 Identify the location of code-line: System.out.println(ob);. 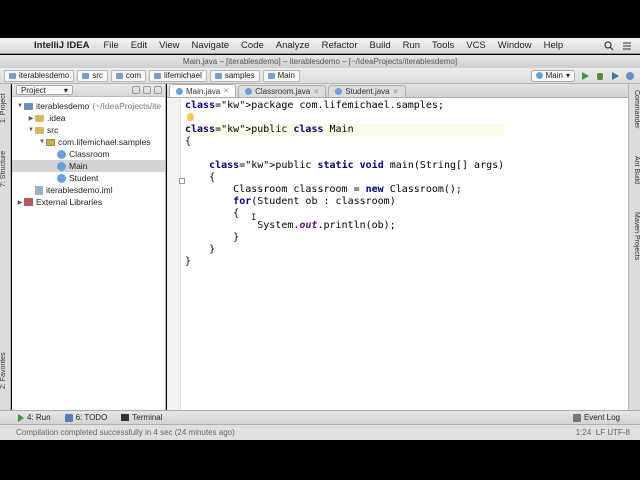
(344, 226).